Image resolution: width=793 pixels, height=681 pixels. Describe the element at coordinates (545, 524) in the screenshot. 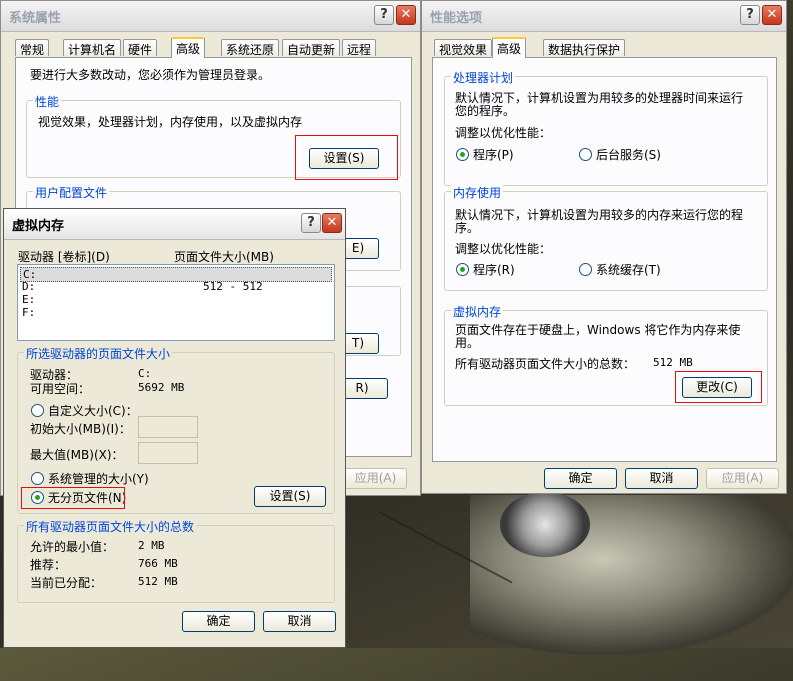

I see `wallpaper-wheel` at that location.